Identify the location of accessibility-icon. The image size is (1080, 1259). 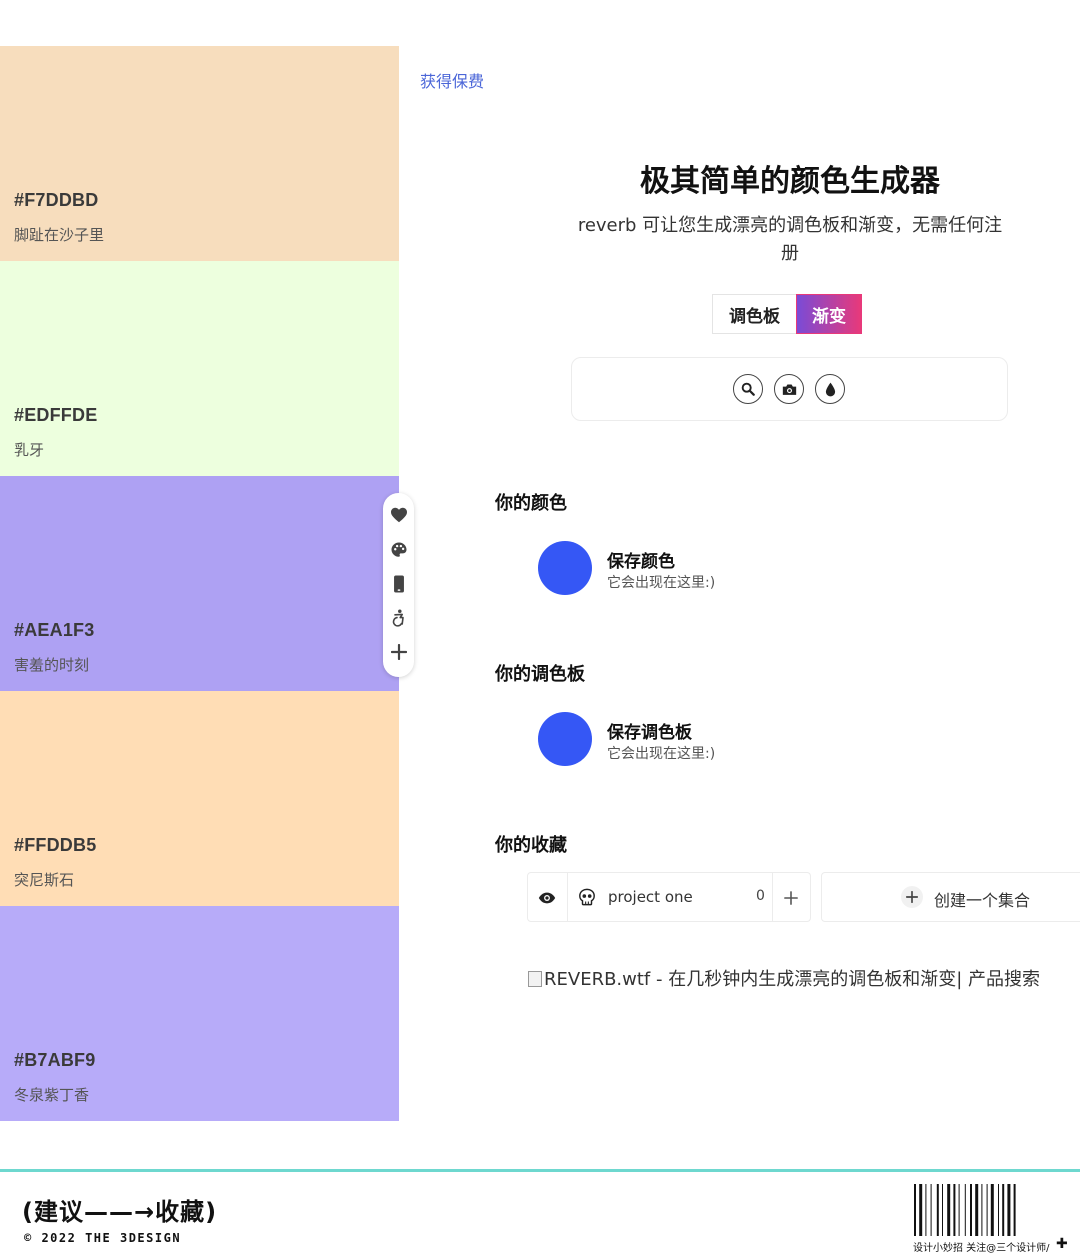
(398, 617).